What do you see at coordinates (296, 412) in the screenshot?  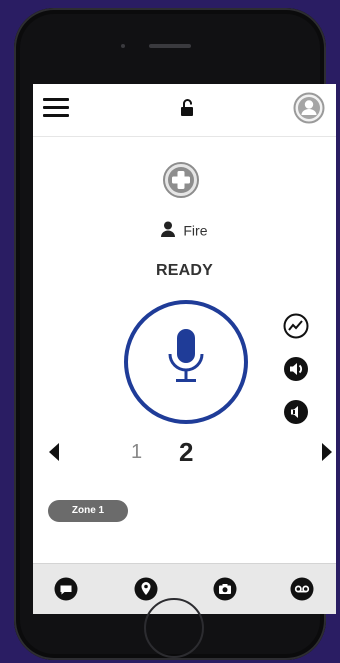 I see `speaker-alt-icon` at bounding box center [296, 412].